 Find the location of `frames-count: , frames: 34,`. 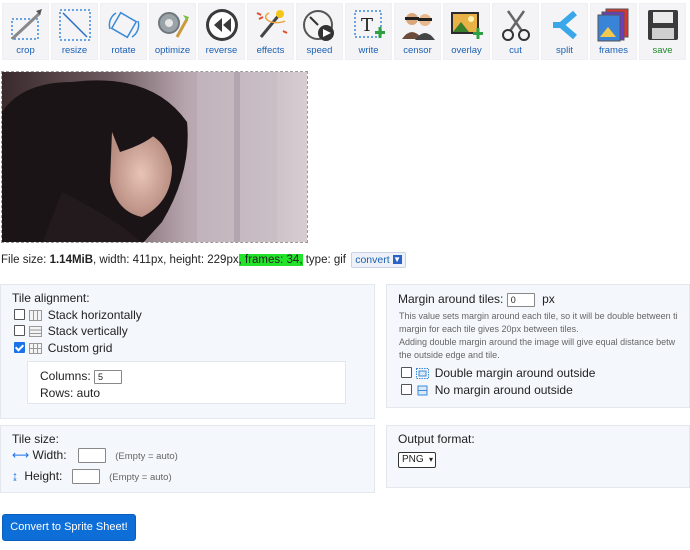

frames-count: , frames: 34, is located at coordinates (270, 260).